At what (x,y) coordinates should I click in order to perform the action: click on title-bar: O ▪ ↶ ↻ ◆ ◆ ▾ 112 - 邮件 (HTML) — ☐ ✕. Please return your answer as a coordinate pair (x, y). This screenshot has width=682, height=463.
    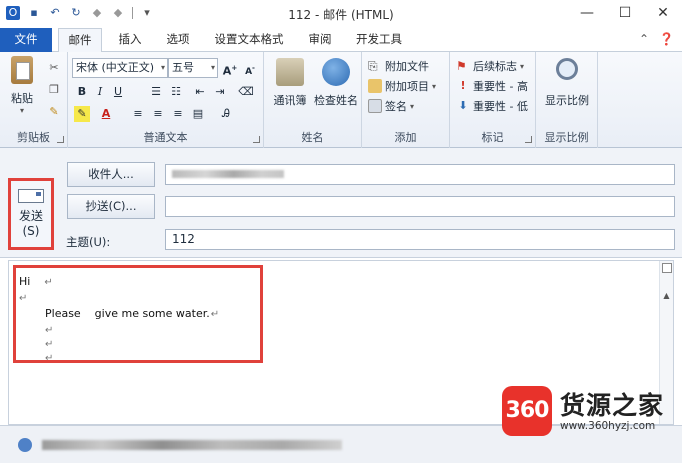
    Looking at the image, I should click on (341, 14).